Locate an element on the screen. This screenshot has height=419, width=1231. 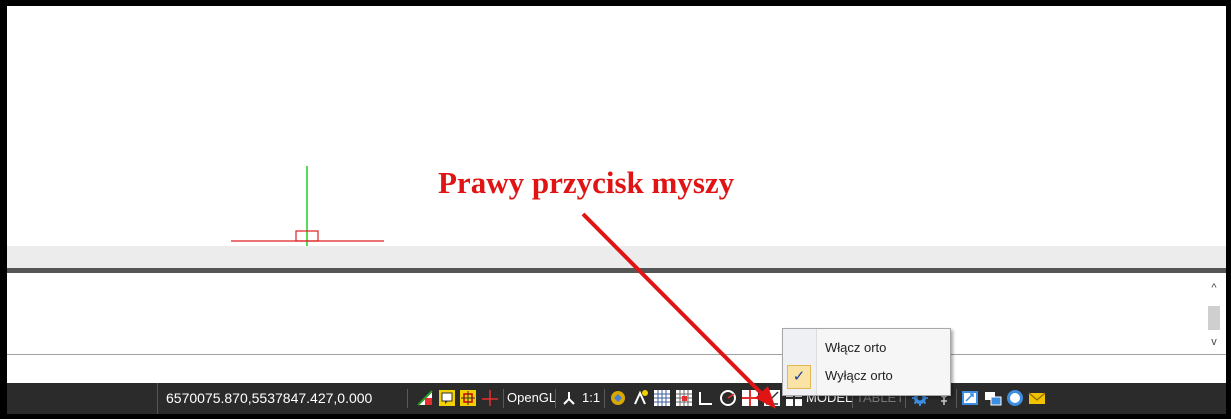
annotation-label: Prawy przycisk myszy is located at coordinates (586, 182).